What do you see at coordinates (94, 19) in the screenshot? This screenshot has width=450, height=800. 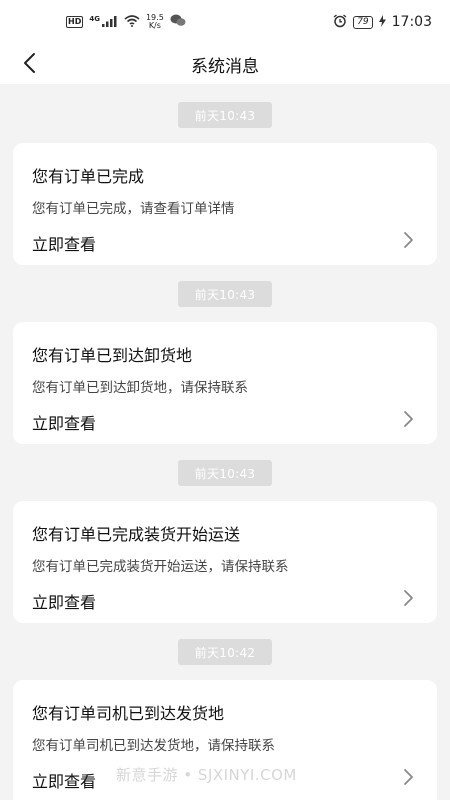 I see `network-type: 4G` at bounding box center [94, 19].